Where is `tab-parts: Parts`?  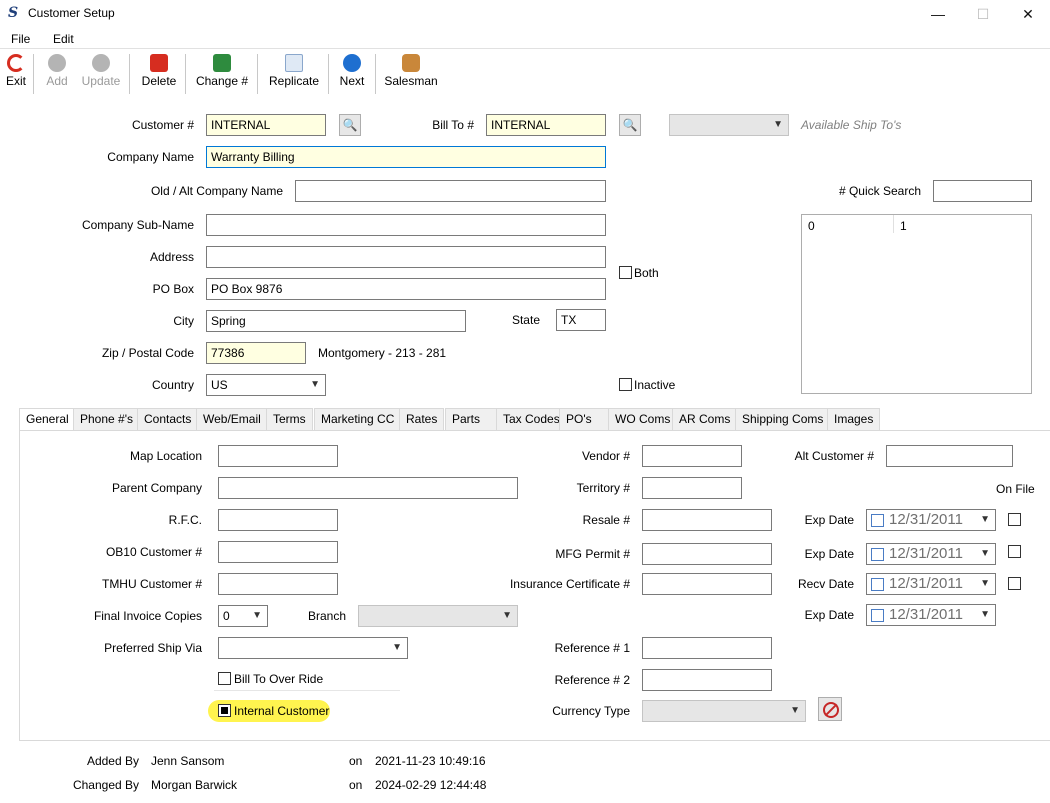 tab-parts: Parts is located at coordinates (471, 419).